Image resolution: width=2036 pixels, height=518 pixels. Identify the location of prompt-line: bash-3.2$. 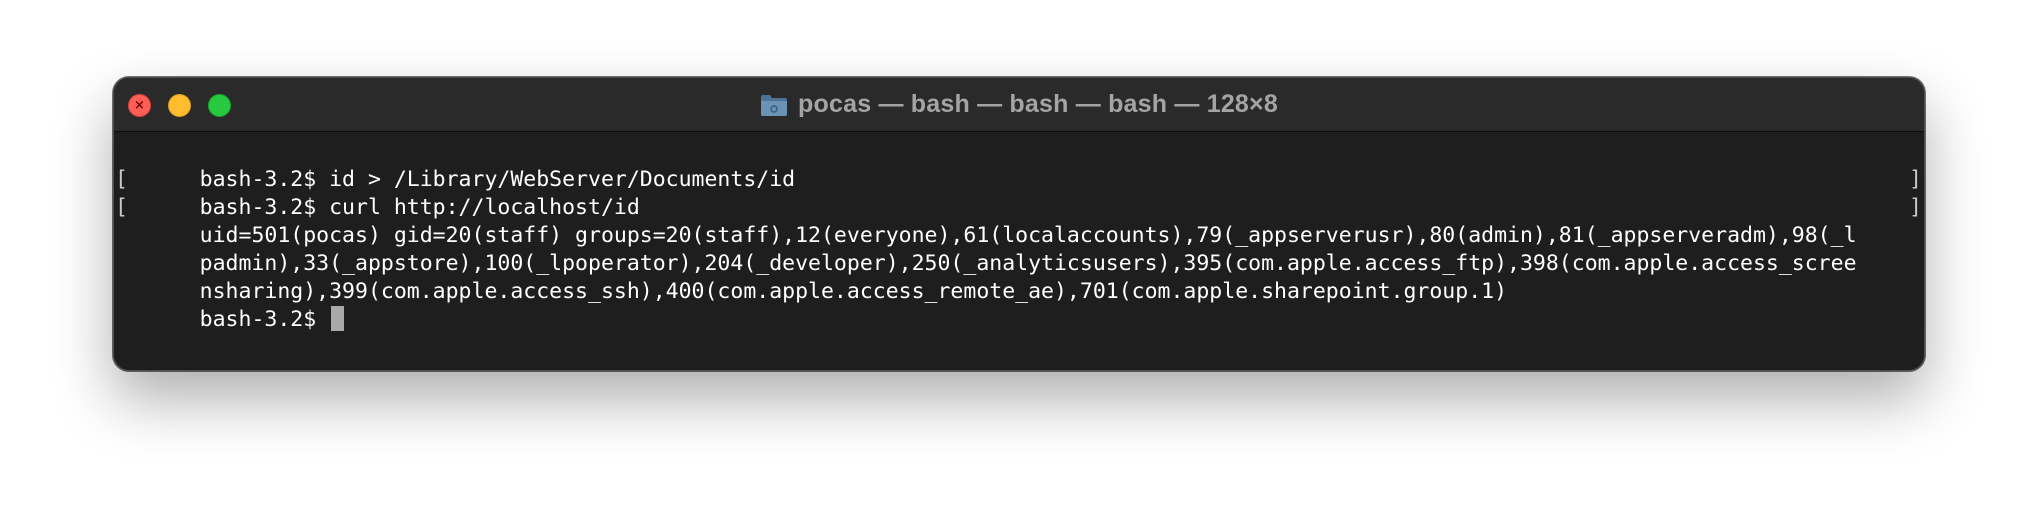
(1023, 305).